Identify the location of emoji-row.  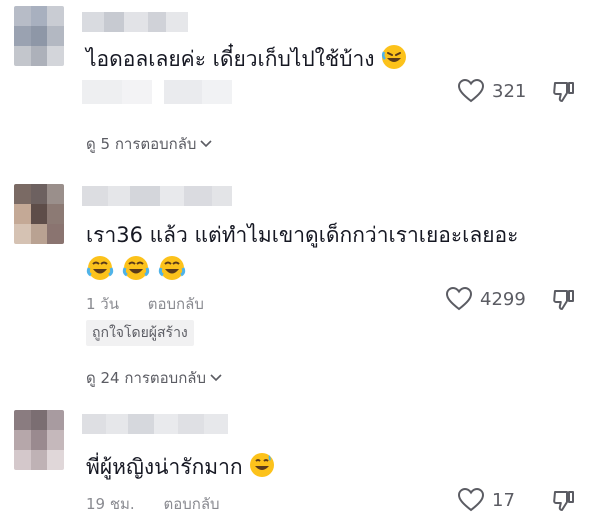
(136, 268).